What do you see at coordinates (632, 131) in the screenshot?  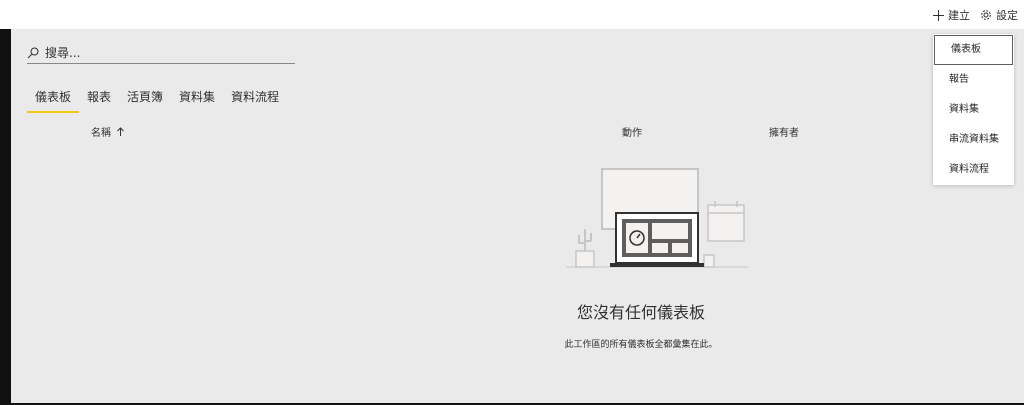 I see `column-actions: 動作` at bounding box center [632, 131].